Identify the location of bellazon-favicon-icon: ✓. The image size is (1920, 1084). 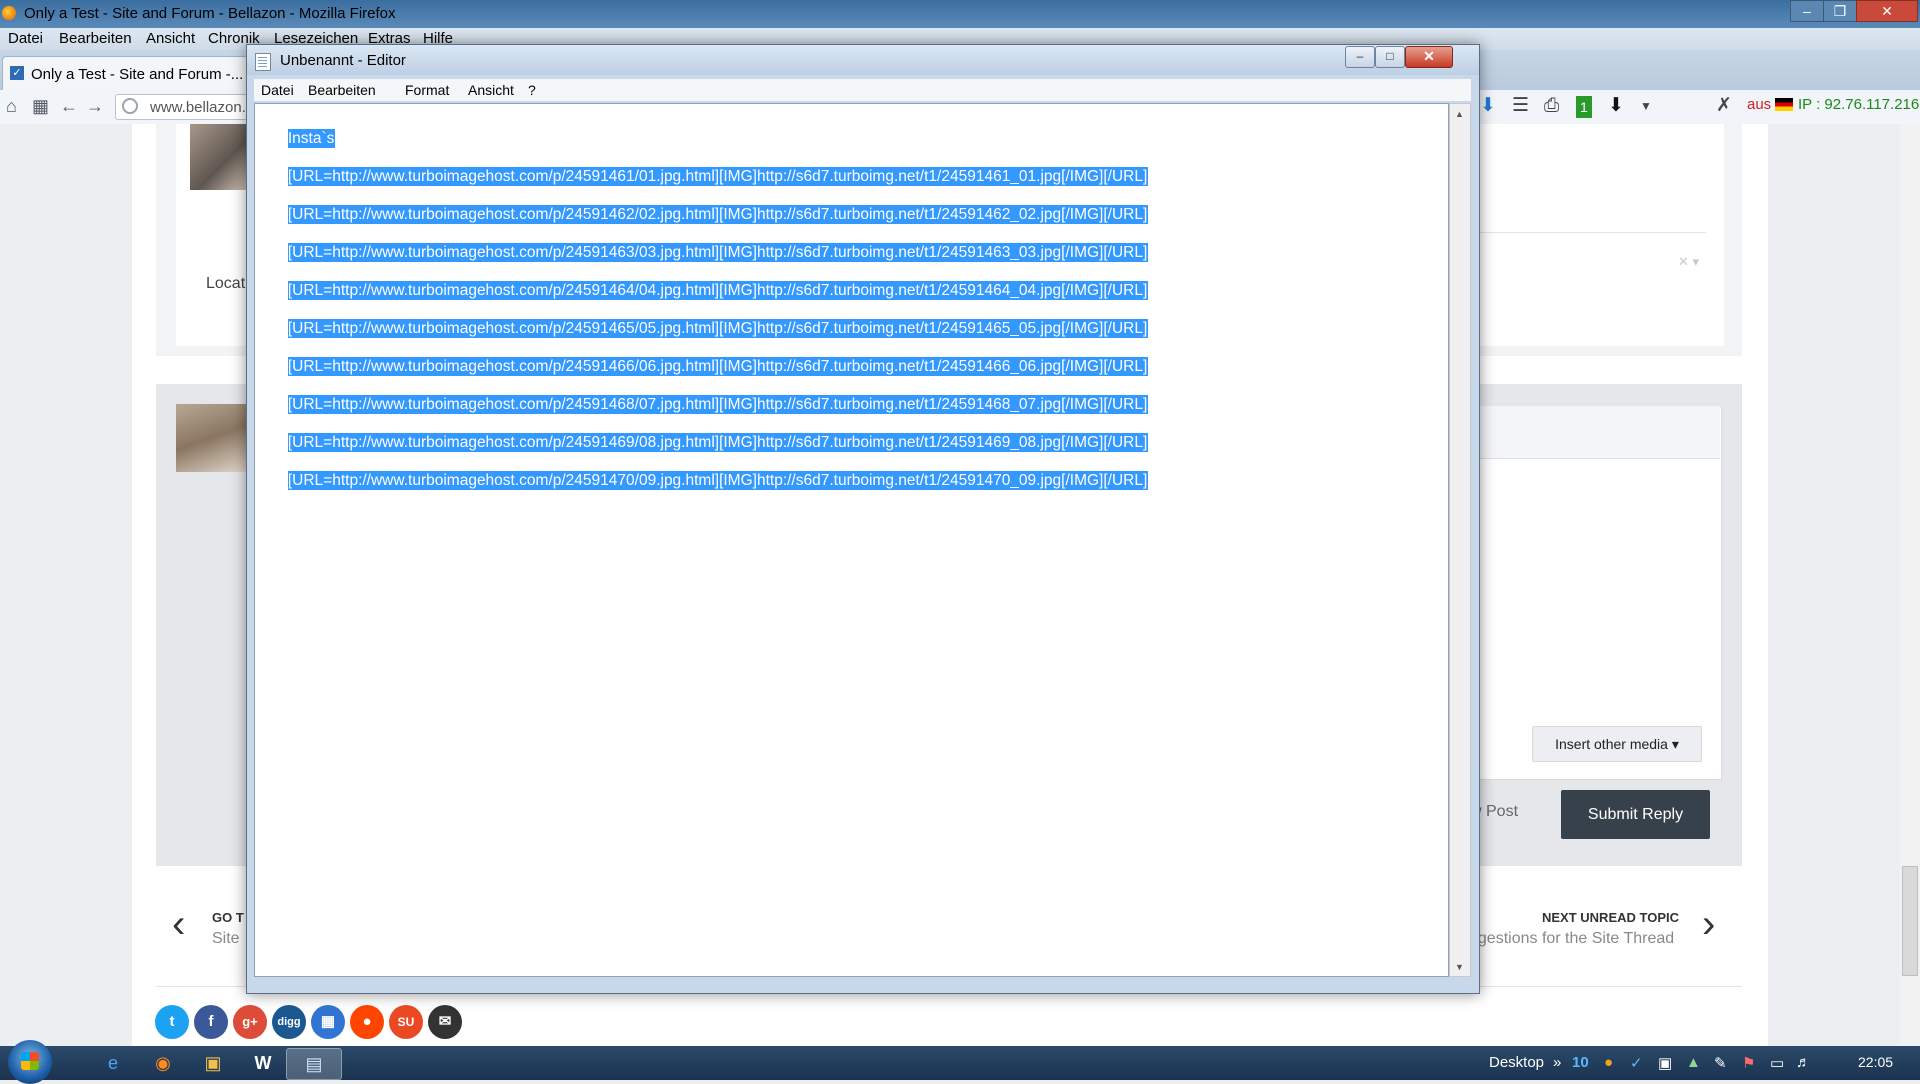
(17, 73).